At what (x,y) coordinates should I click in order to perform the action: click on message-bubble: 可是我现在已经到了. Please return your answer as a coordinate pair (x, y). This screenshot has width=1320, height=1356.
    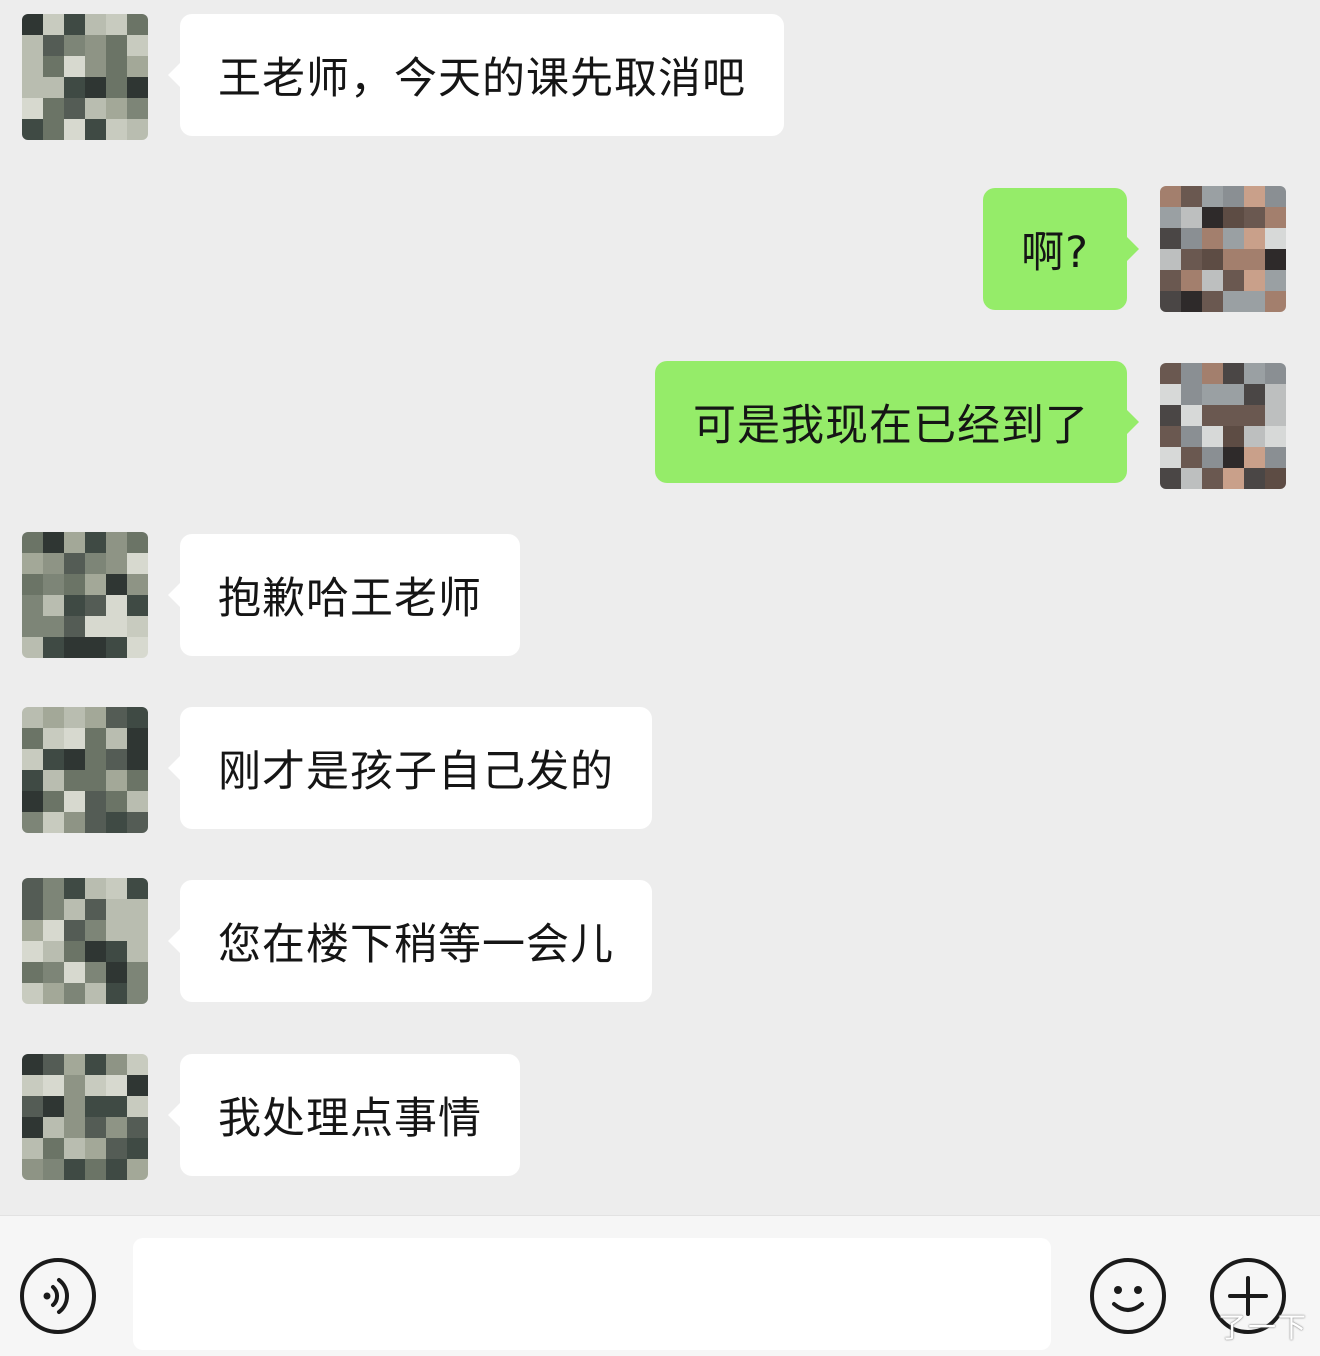
    Looking at the image, I should click on (897, 422).